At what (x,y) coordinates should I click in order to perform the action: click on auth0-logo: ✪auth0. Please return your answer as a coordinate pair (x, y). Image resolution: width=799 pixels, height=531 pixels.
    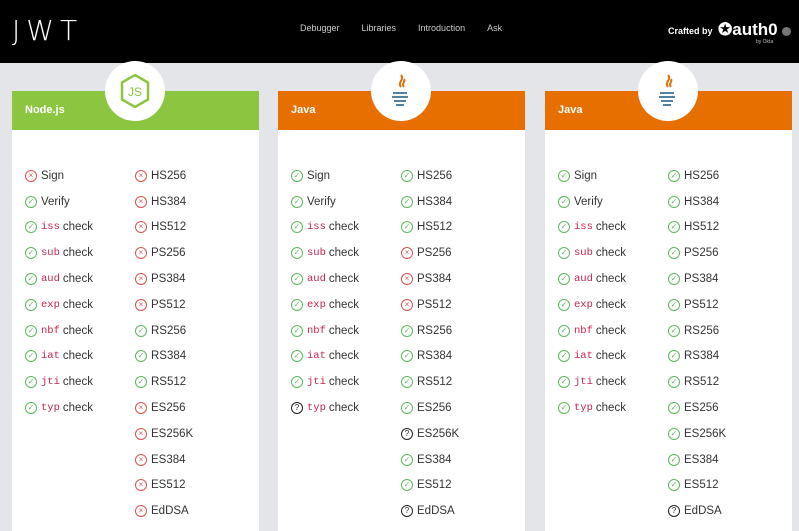
    Looking at the image, I should click on (748, 30).